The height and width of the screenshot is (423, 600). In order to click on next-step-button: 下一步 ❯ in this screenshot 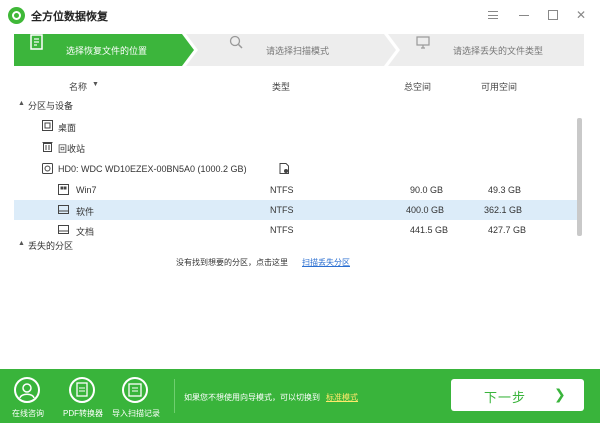, I will do `click(517, 395)`.